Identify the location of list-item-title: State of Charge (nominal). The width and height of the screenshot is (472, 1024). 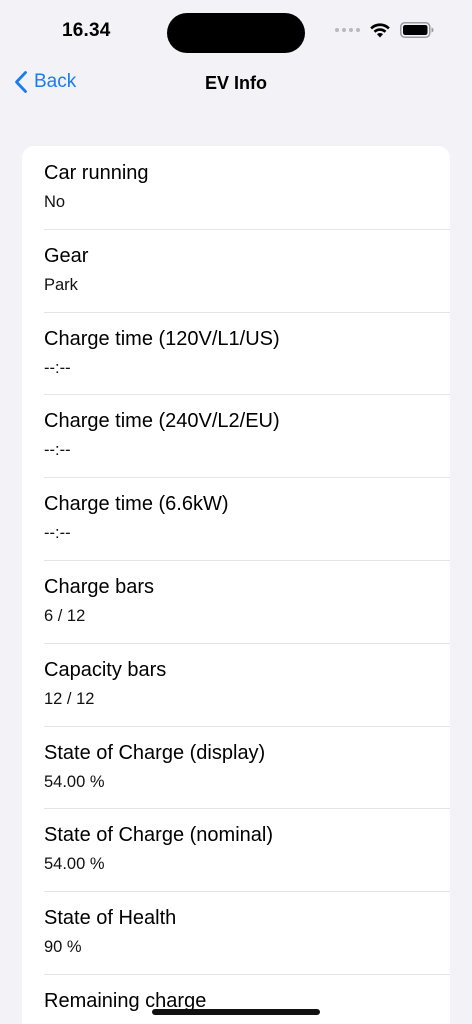
(159, 835).